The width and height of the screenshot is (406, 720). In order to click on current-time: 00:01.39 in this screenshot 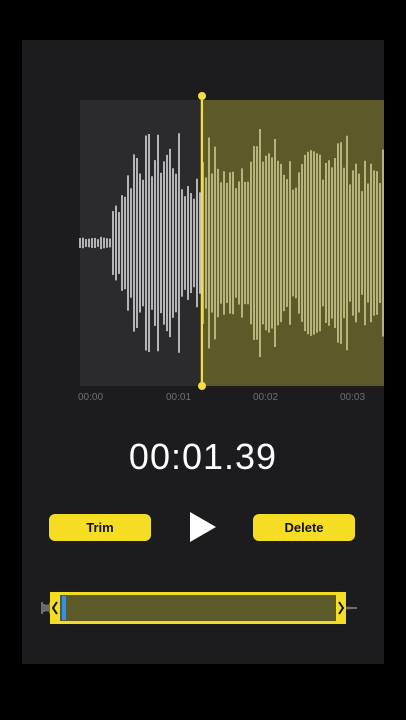, I will do `click(203, 456)`.